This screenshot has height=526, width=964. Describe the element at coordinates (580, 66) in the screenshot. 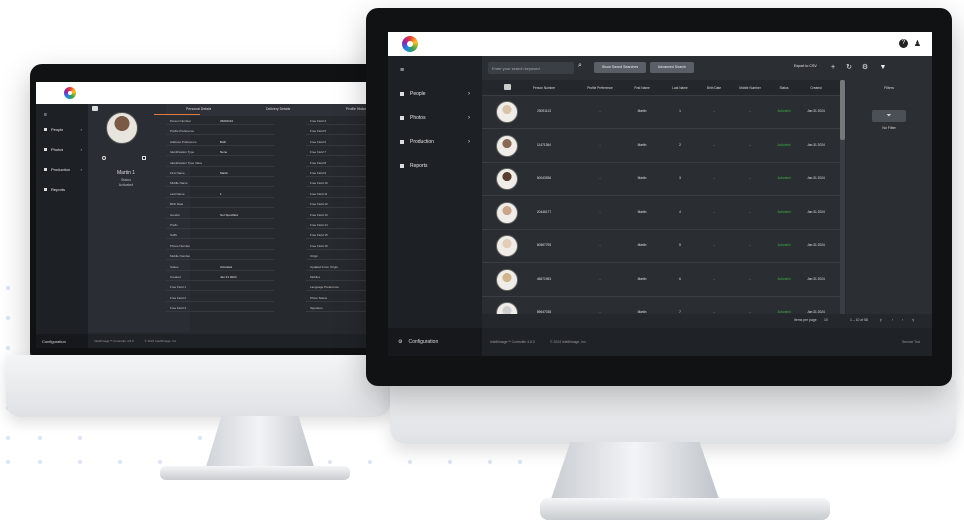

I see `search-icon: ⌕` at that location.